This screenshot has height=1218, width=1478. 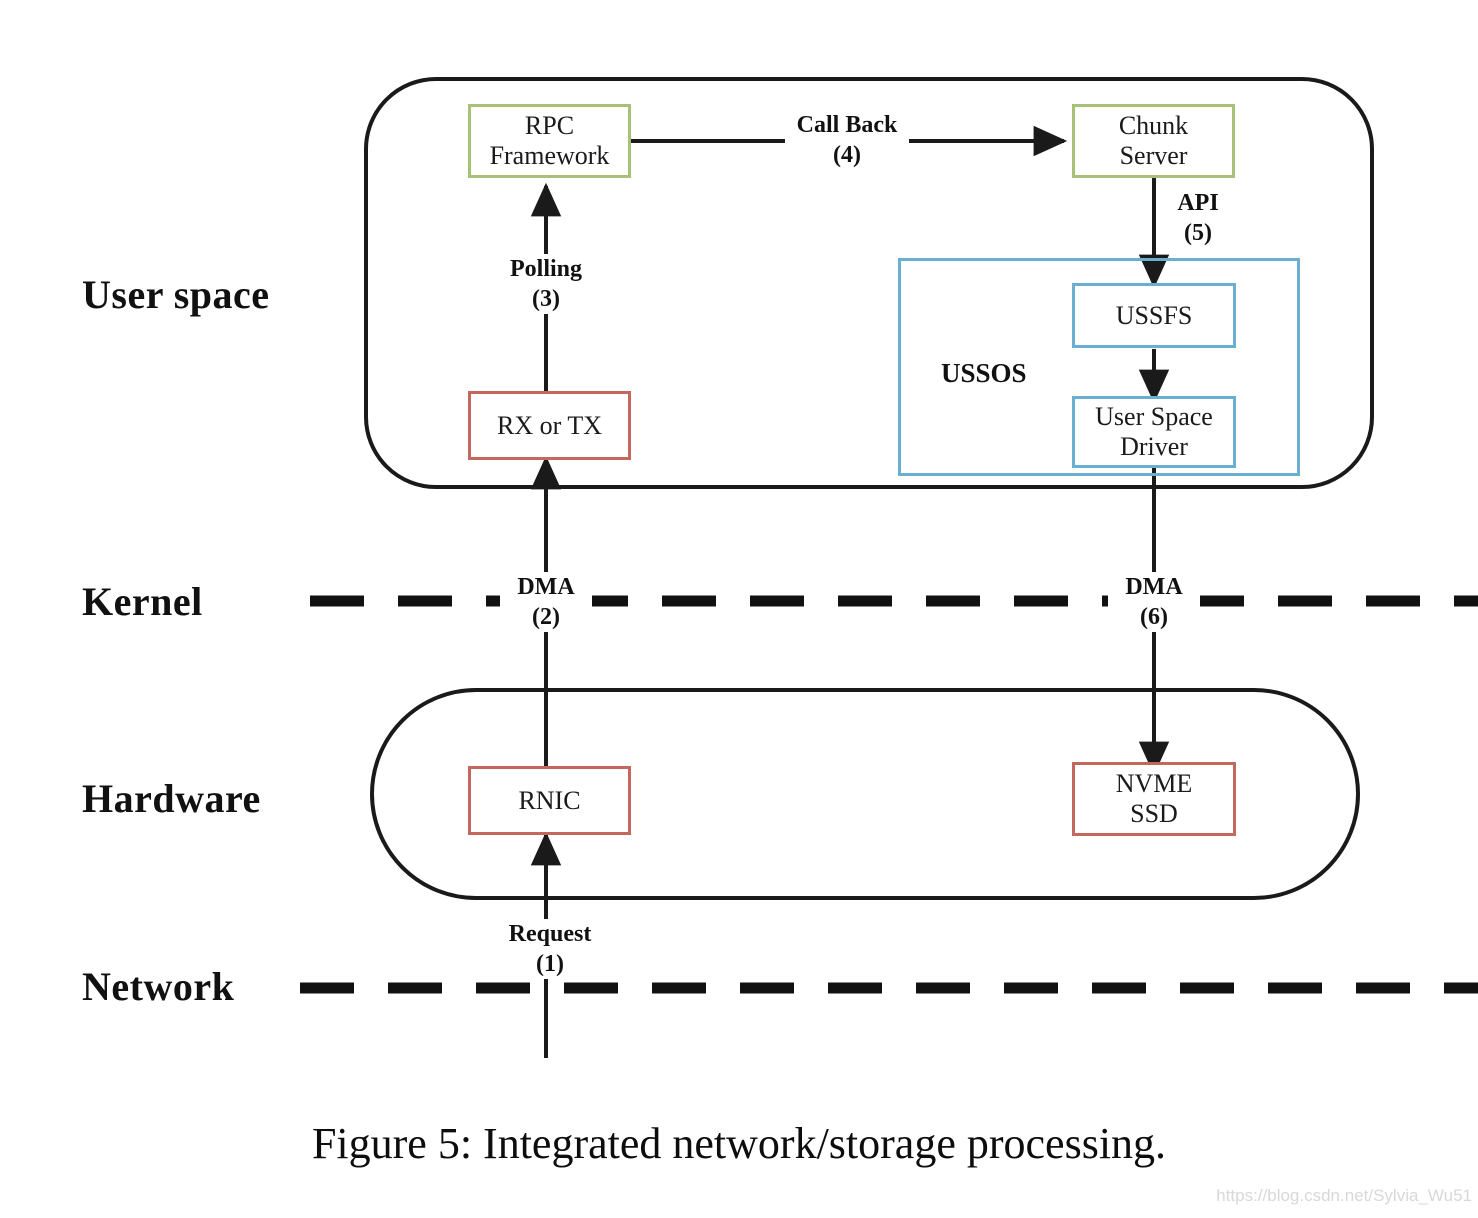 What do you see at coordinates (550, 949) in the screenshot?
I see `edge-label-request: Request (1)` at bounding box center [550, 949].